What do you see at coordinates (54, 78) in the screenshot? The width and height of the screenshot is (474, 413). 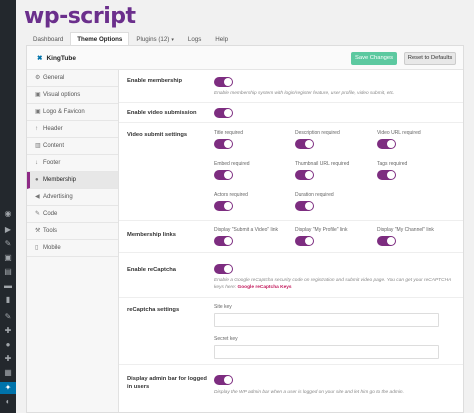 I see `nav-item-label: General` at bounding box center [54, 78].